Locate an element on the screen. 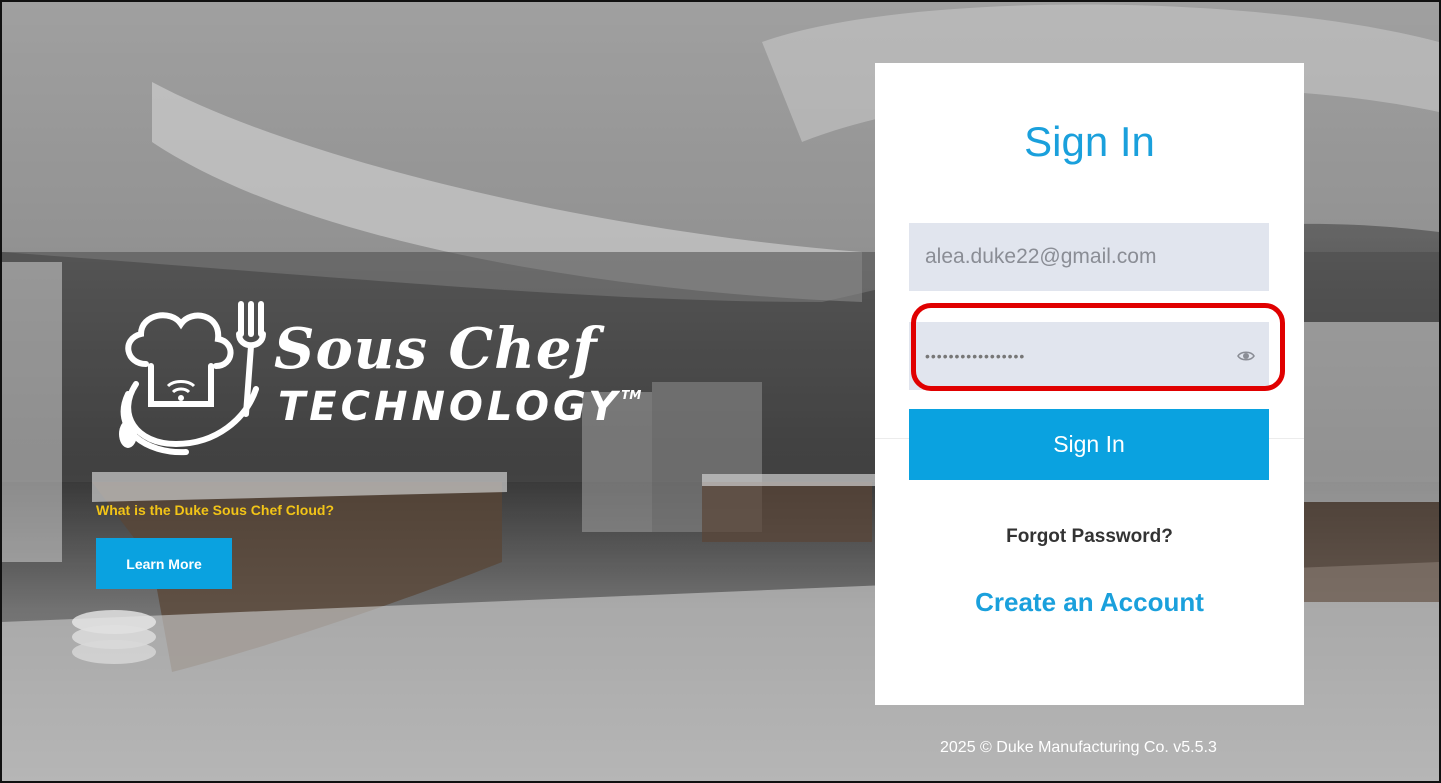 Image resolution: width=1441 pixels, height=783 pixels. create-account-link: Create an Account is located at coordinates (1089, 602).